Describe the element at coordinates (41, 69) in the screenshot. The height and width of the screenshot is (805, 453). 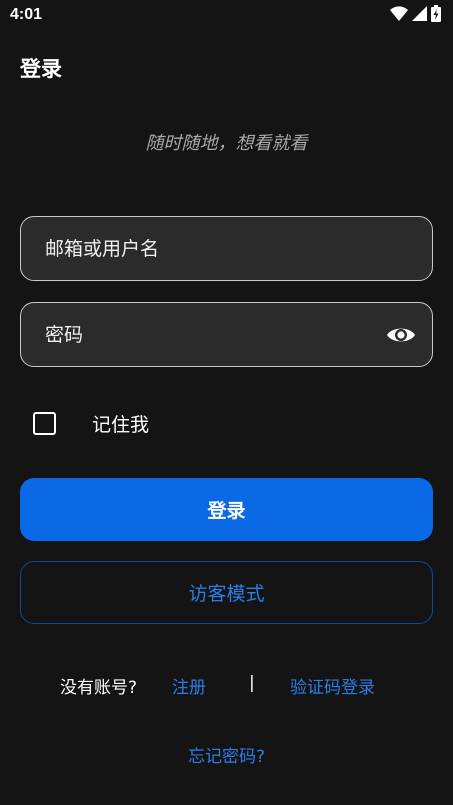
I see `page-title: 登录` at that location.